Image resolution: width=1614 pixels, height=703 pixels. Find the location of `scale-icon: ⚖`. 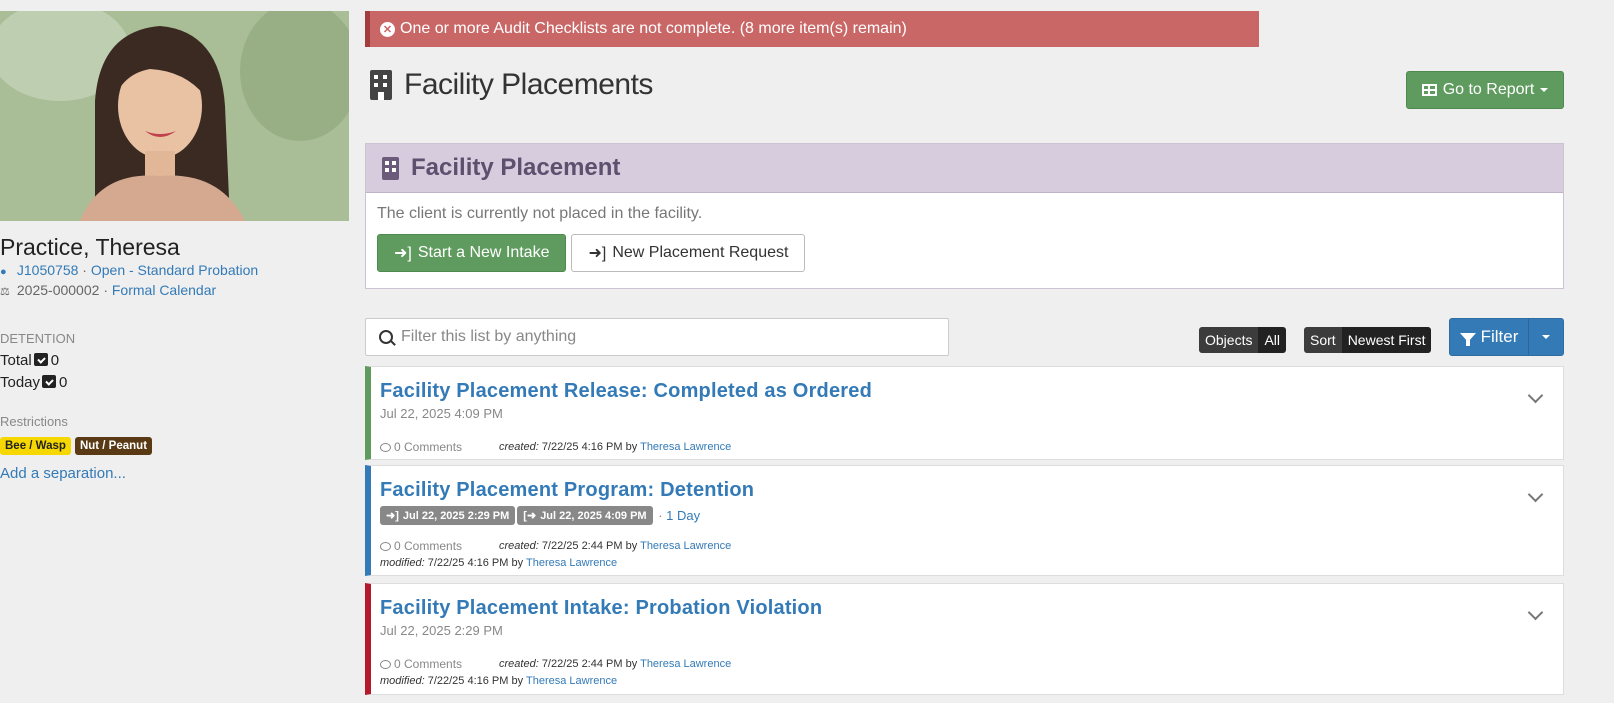

scale-icon: ⚖ is located at coordinates (5, 292).